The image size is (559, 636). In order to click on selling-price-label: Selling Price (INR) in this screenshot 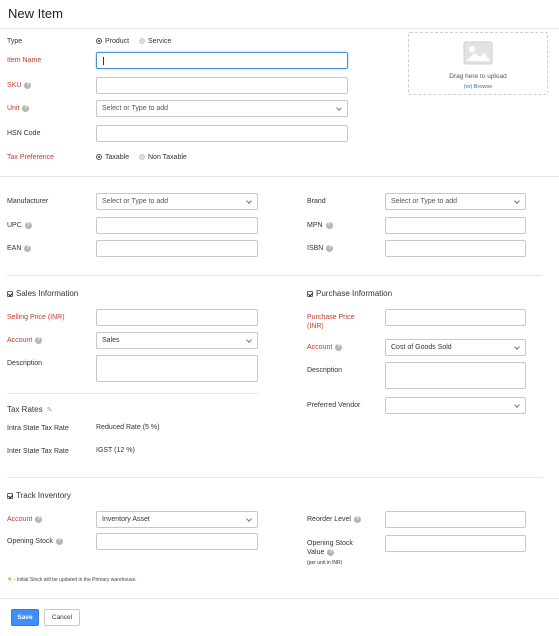, I will do `click(36, 317)`.